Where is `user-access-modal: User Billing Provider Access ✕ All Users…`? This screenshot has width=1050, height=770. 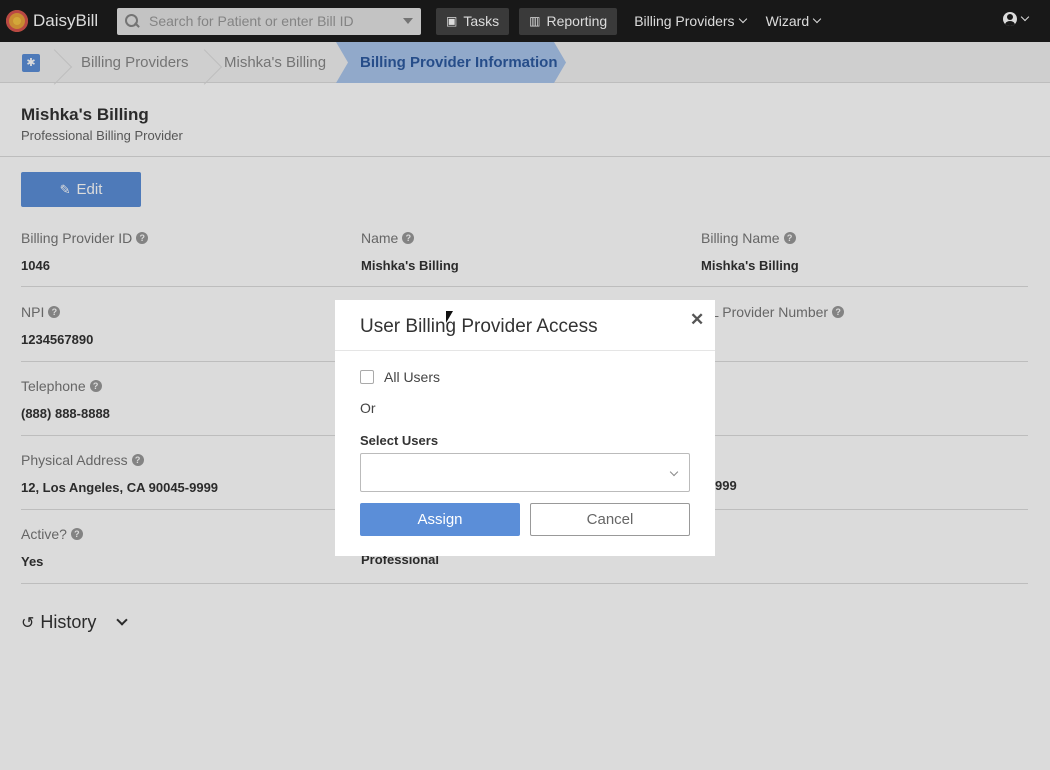 user-access-modal: User Billing Provider Access ✕ All Users… is located at coordinates (525, 428).